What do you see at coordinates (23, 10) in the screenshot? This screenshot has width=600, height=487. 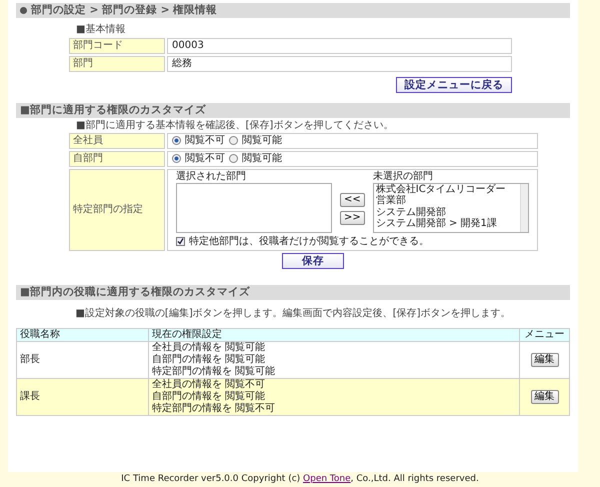 I see `bullet-icon` at bounding box center [23, 10].